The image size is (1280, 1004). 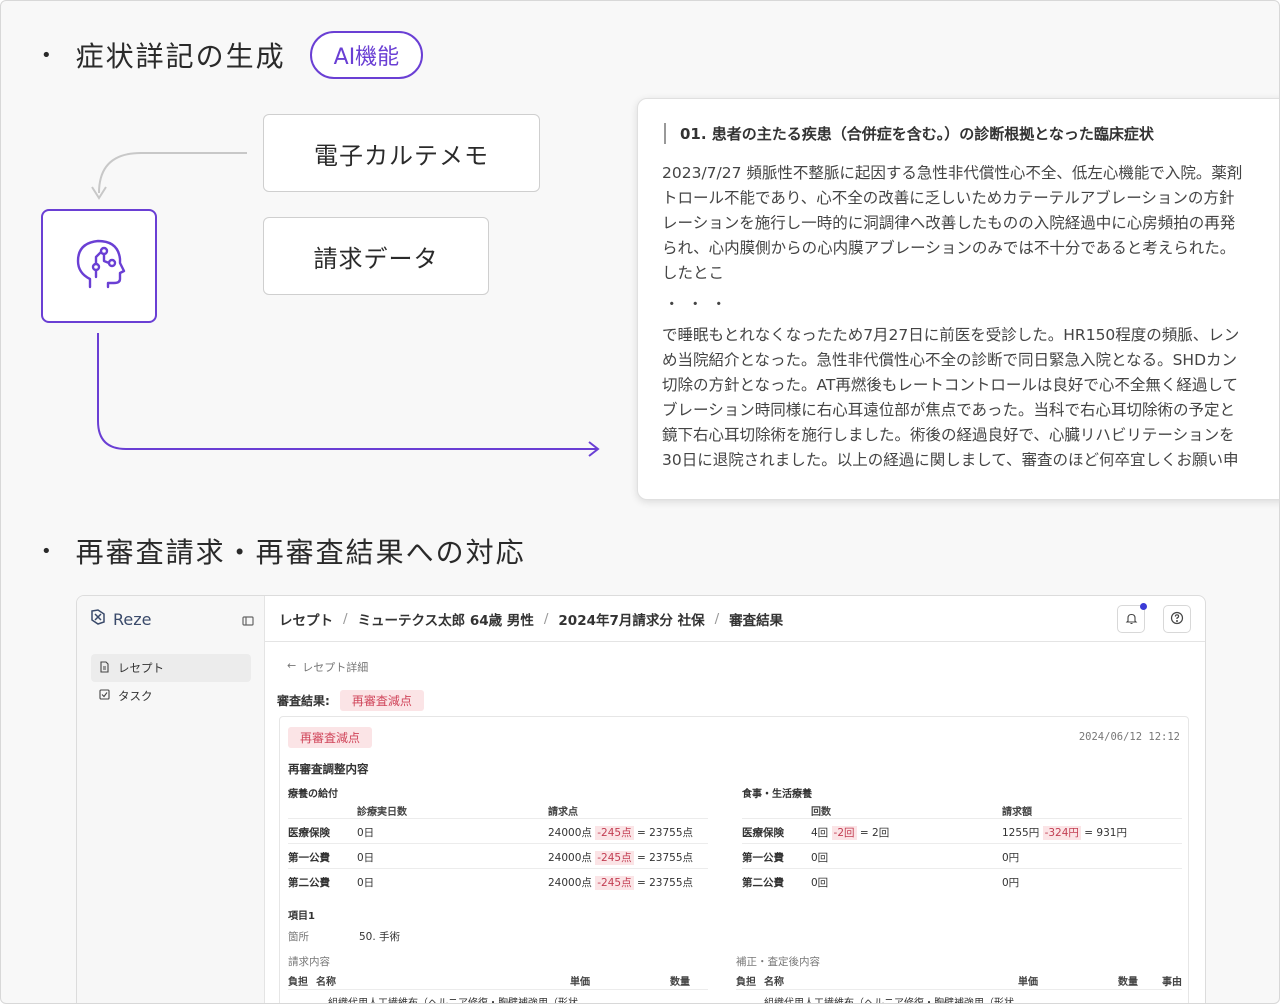 I want to click on column-header: 請求額, so click(x=1017, y=812).